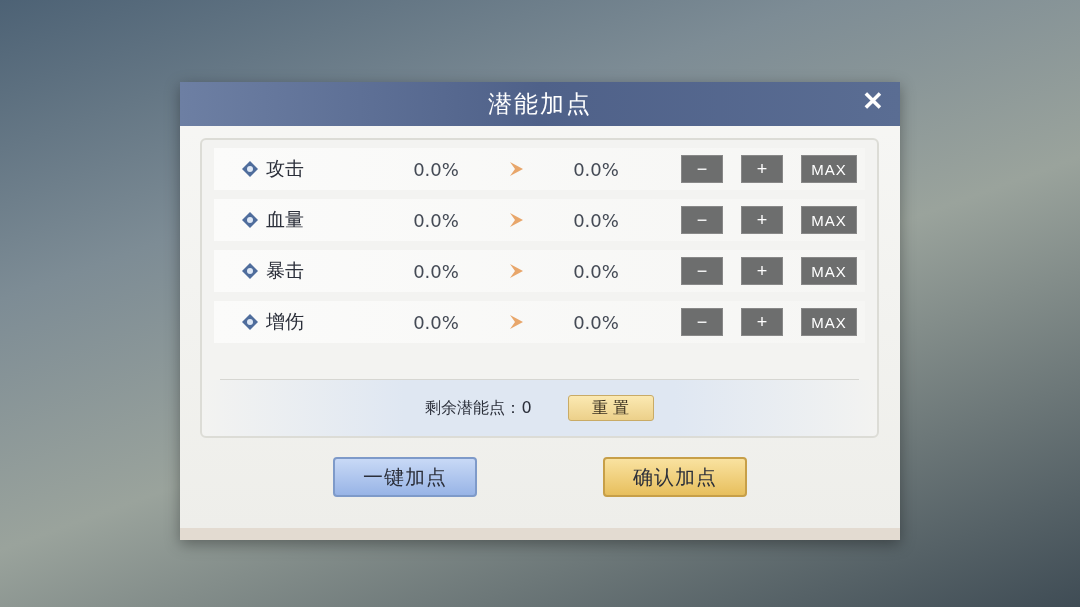 This screenshot has height=607, width=1080. I want to click on remaining-points: 剩余潜能点：0, so click(478, 408).